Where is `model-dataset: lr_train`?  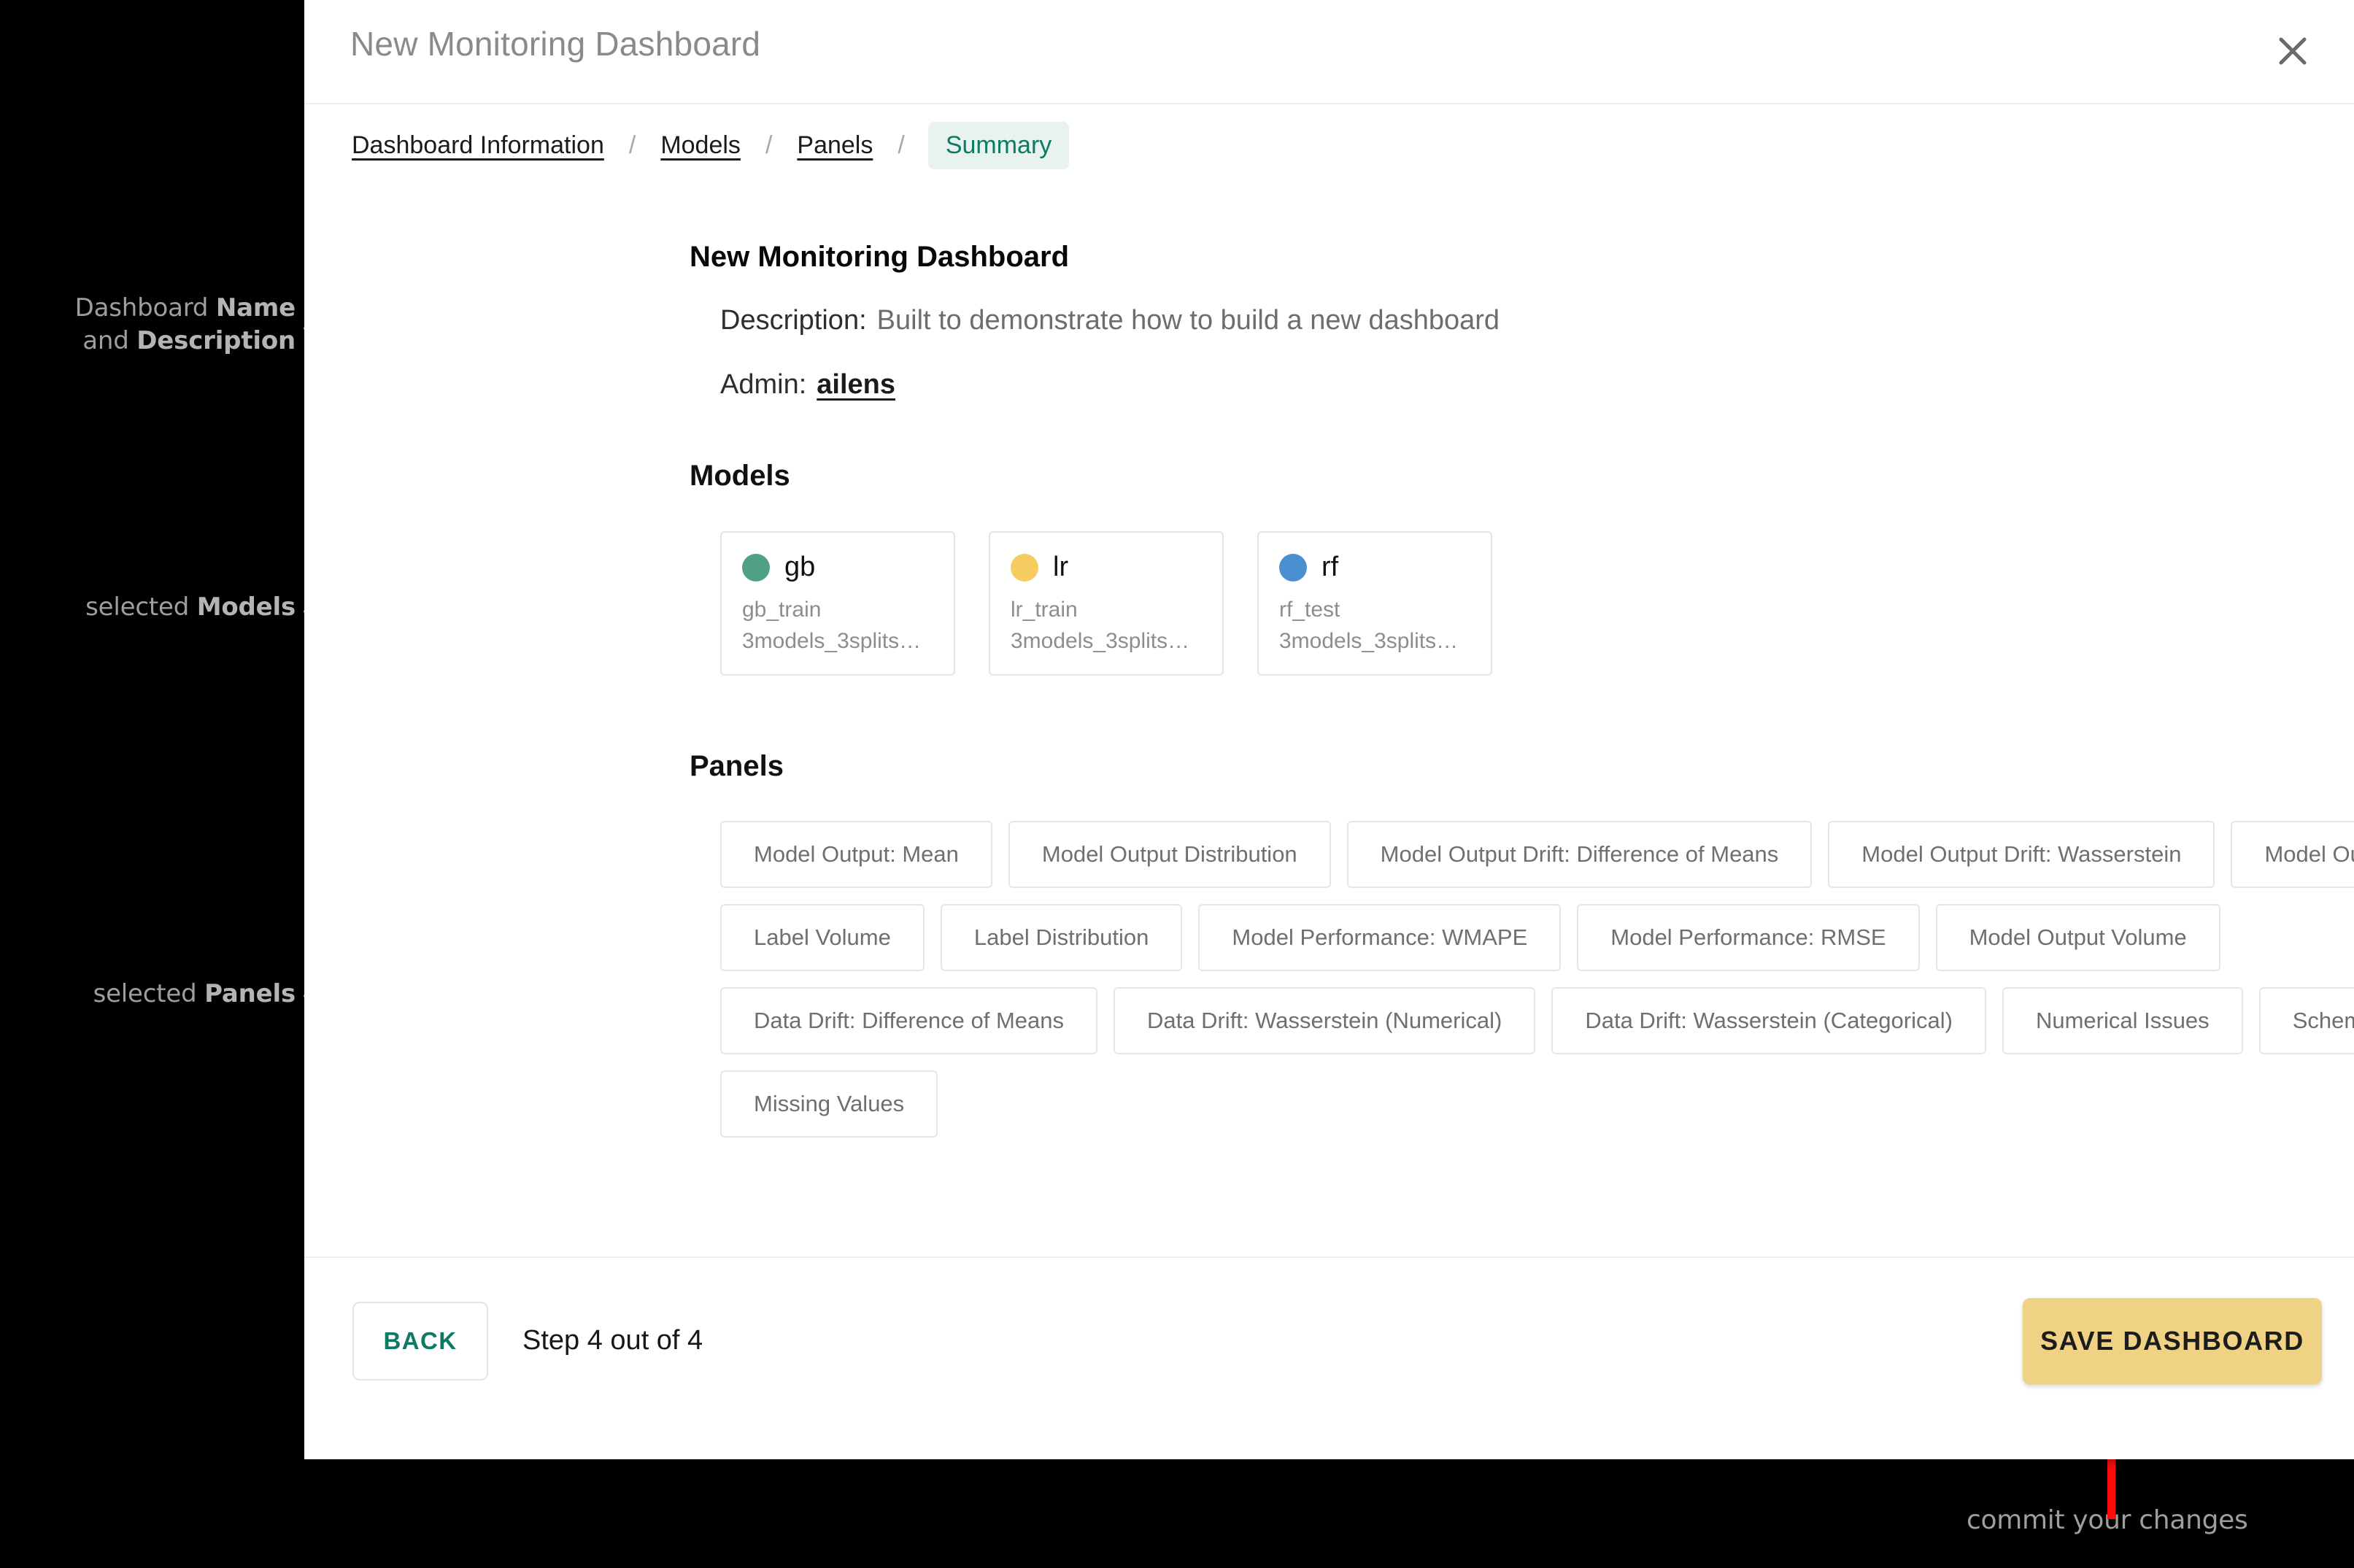
model-dataset: lr_train is located at coordinates (1044, 610).